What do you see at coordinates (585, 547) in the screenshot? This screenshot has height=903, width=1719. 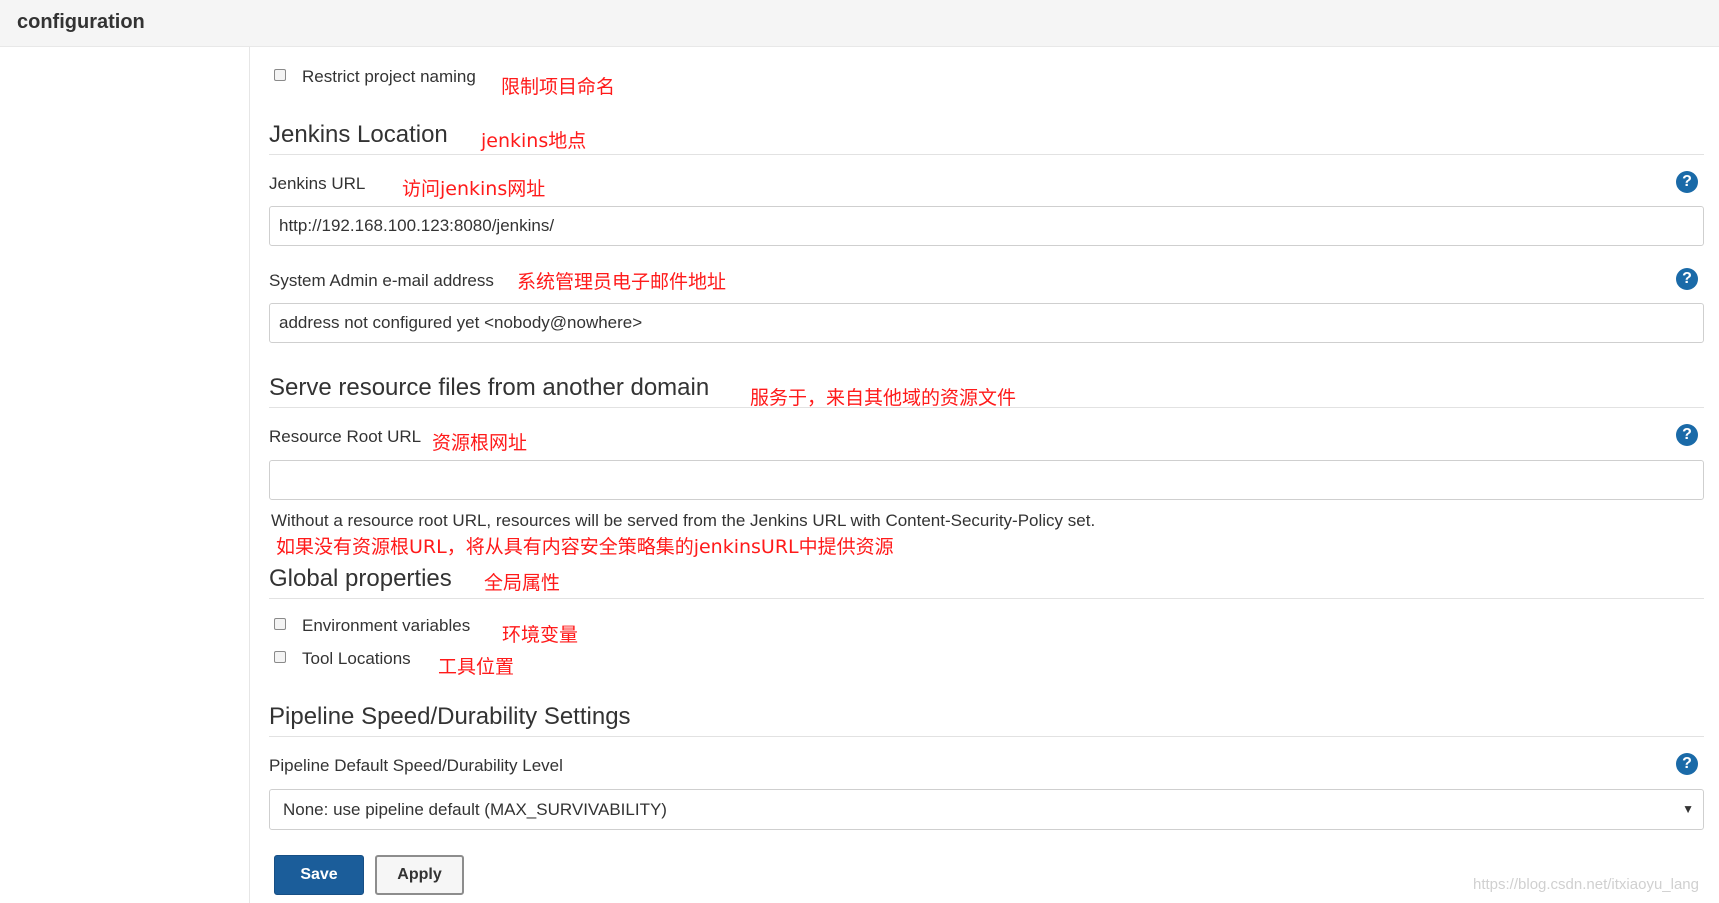 I see `resource-root-description-annotation: 如果没有资源根URL，将从具有内容安全策略集的jenkinsURL中提供资源` at bounding box center [585, 547].